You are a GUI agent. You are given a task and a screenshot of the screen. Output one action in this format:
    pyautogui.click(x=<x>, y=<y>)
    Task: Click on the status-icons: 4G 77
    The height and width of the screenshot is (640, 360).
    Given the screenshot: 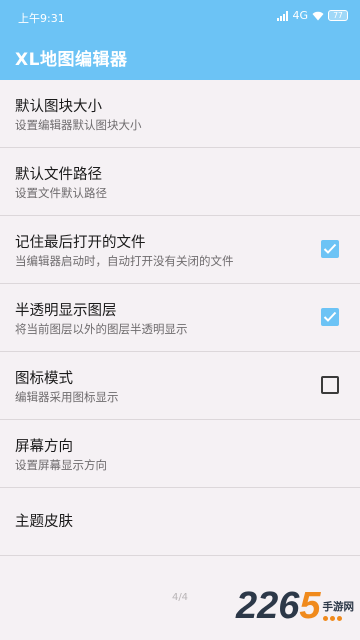 What is the action you would take?
    pyautogui.click(x=312, y=15)
    